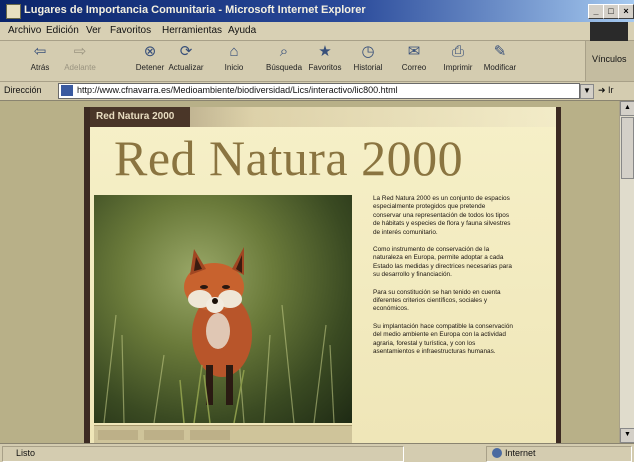  I want to click on go-button: ➜ Ir, so click(606, 90).